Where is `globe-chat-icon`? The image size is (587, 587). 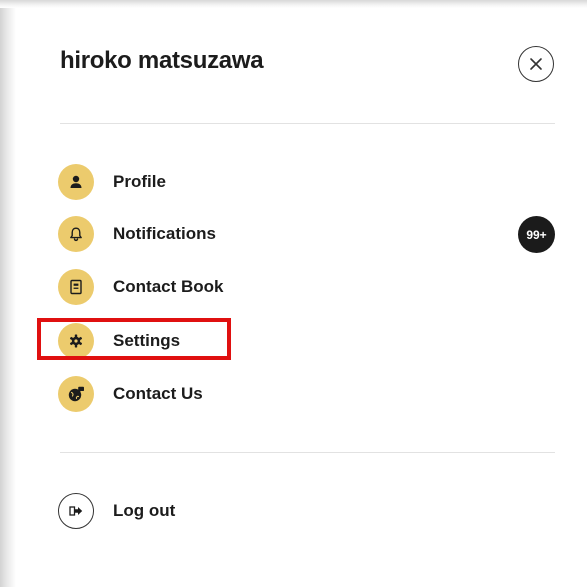
globe-chat-icon is located at coordinates (76, 394).